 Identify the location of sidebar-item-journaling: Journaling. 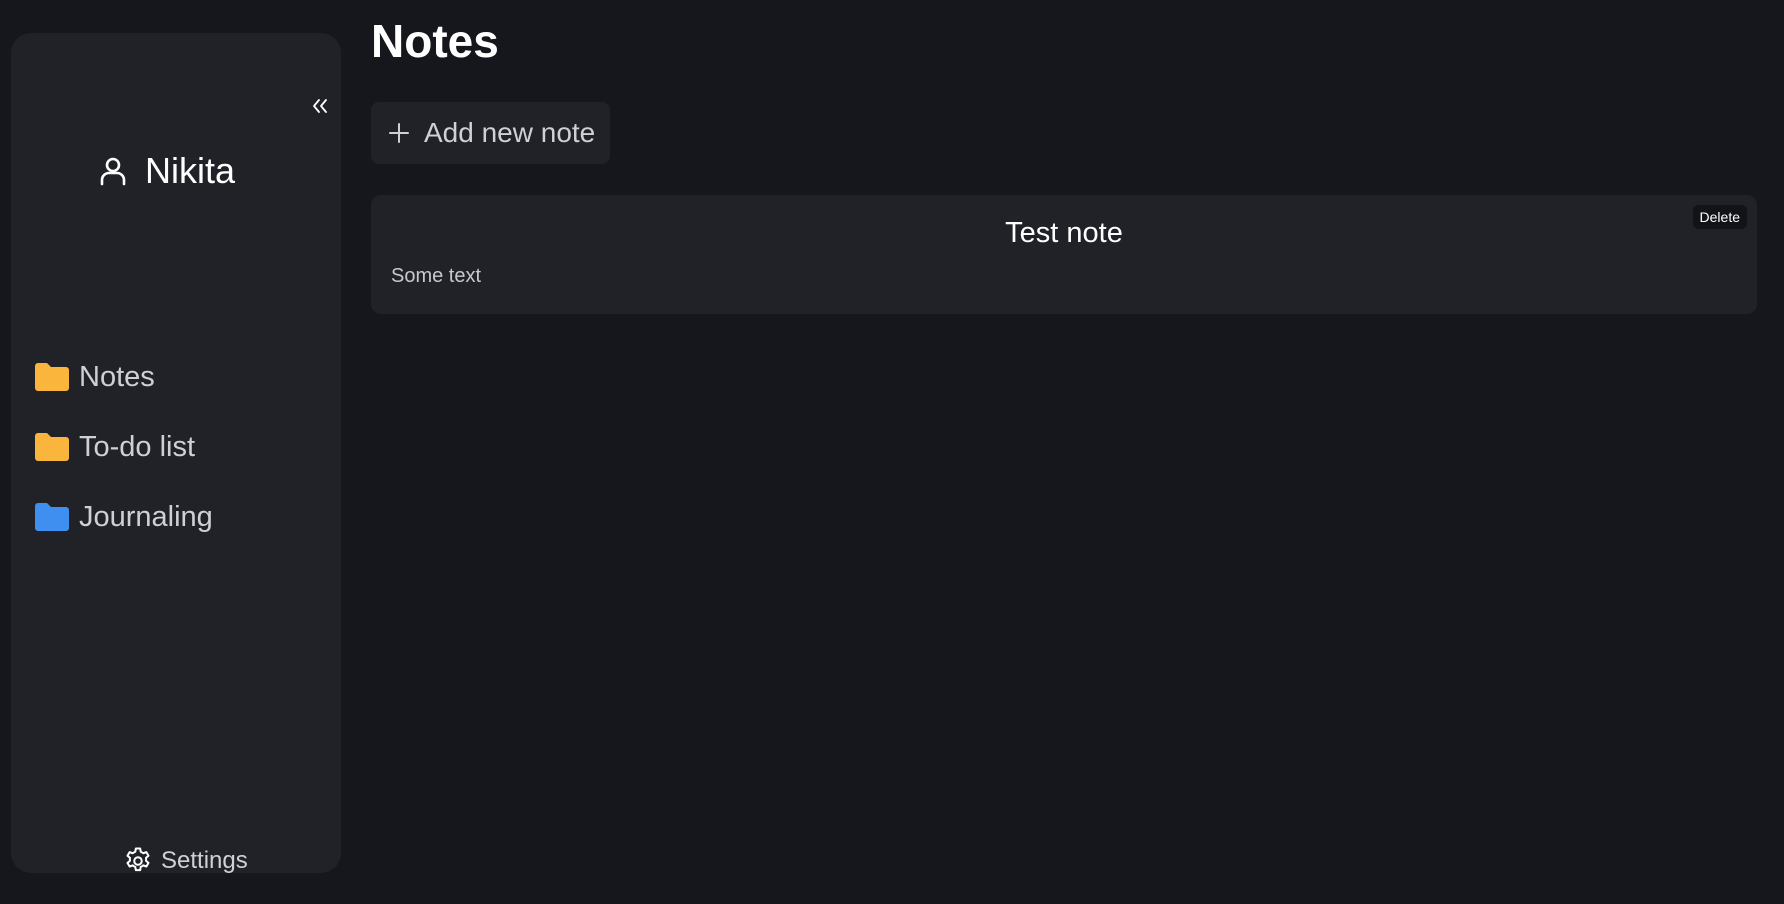
(185, 517).